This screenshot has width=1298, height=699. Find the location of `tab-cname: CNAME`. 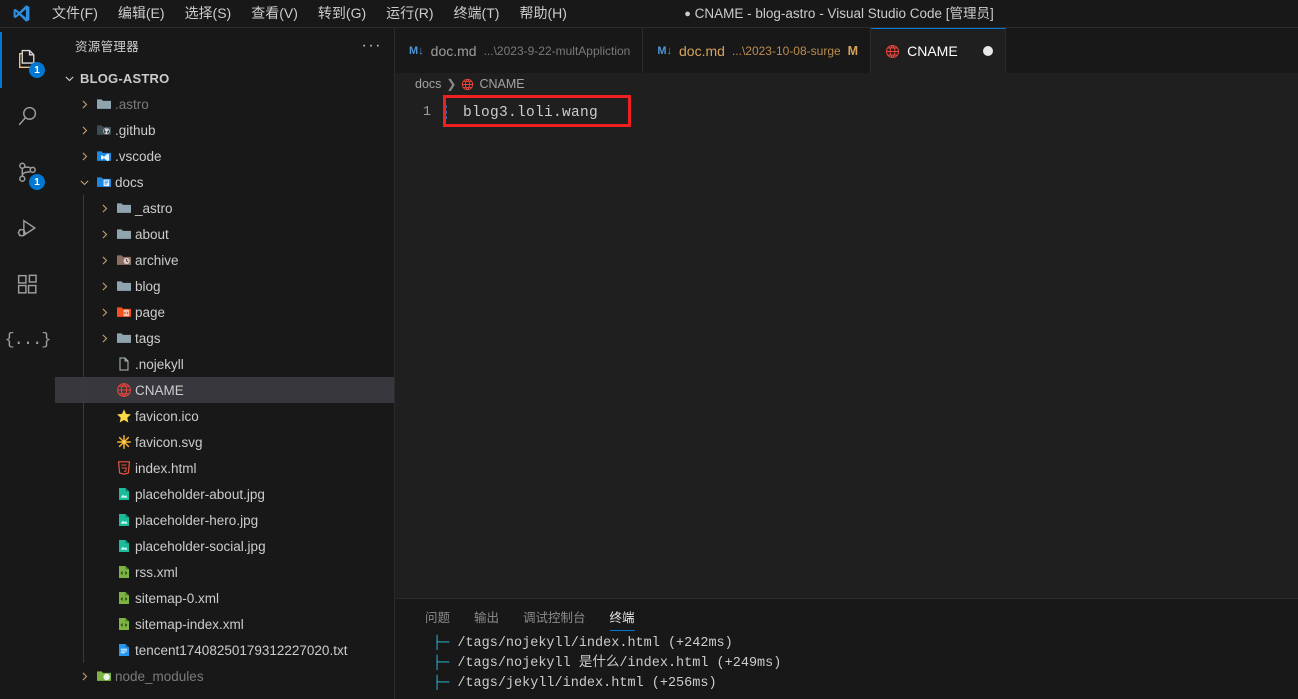

tab-cname: CNAME is located at coordinates (938, 51).